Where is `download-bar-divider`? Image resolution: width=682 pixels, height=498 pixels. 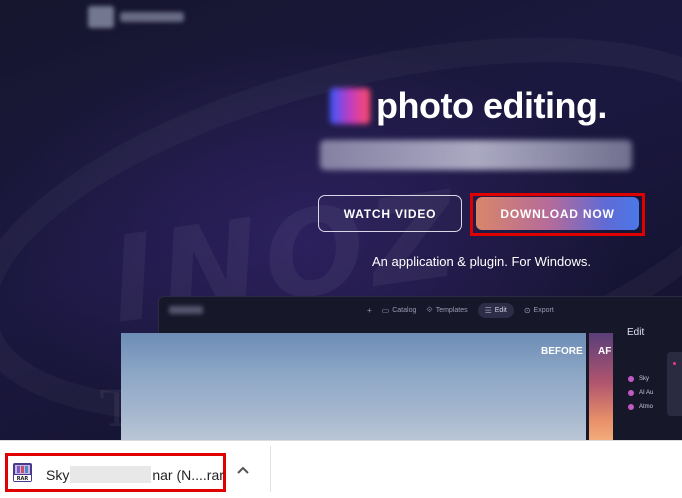 download-bar-divider is located at coordinates (270, 469).